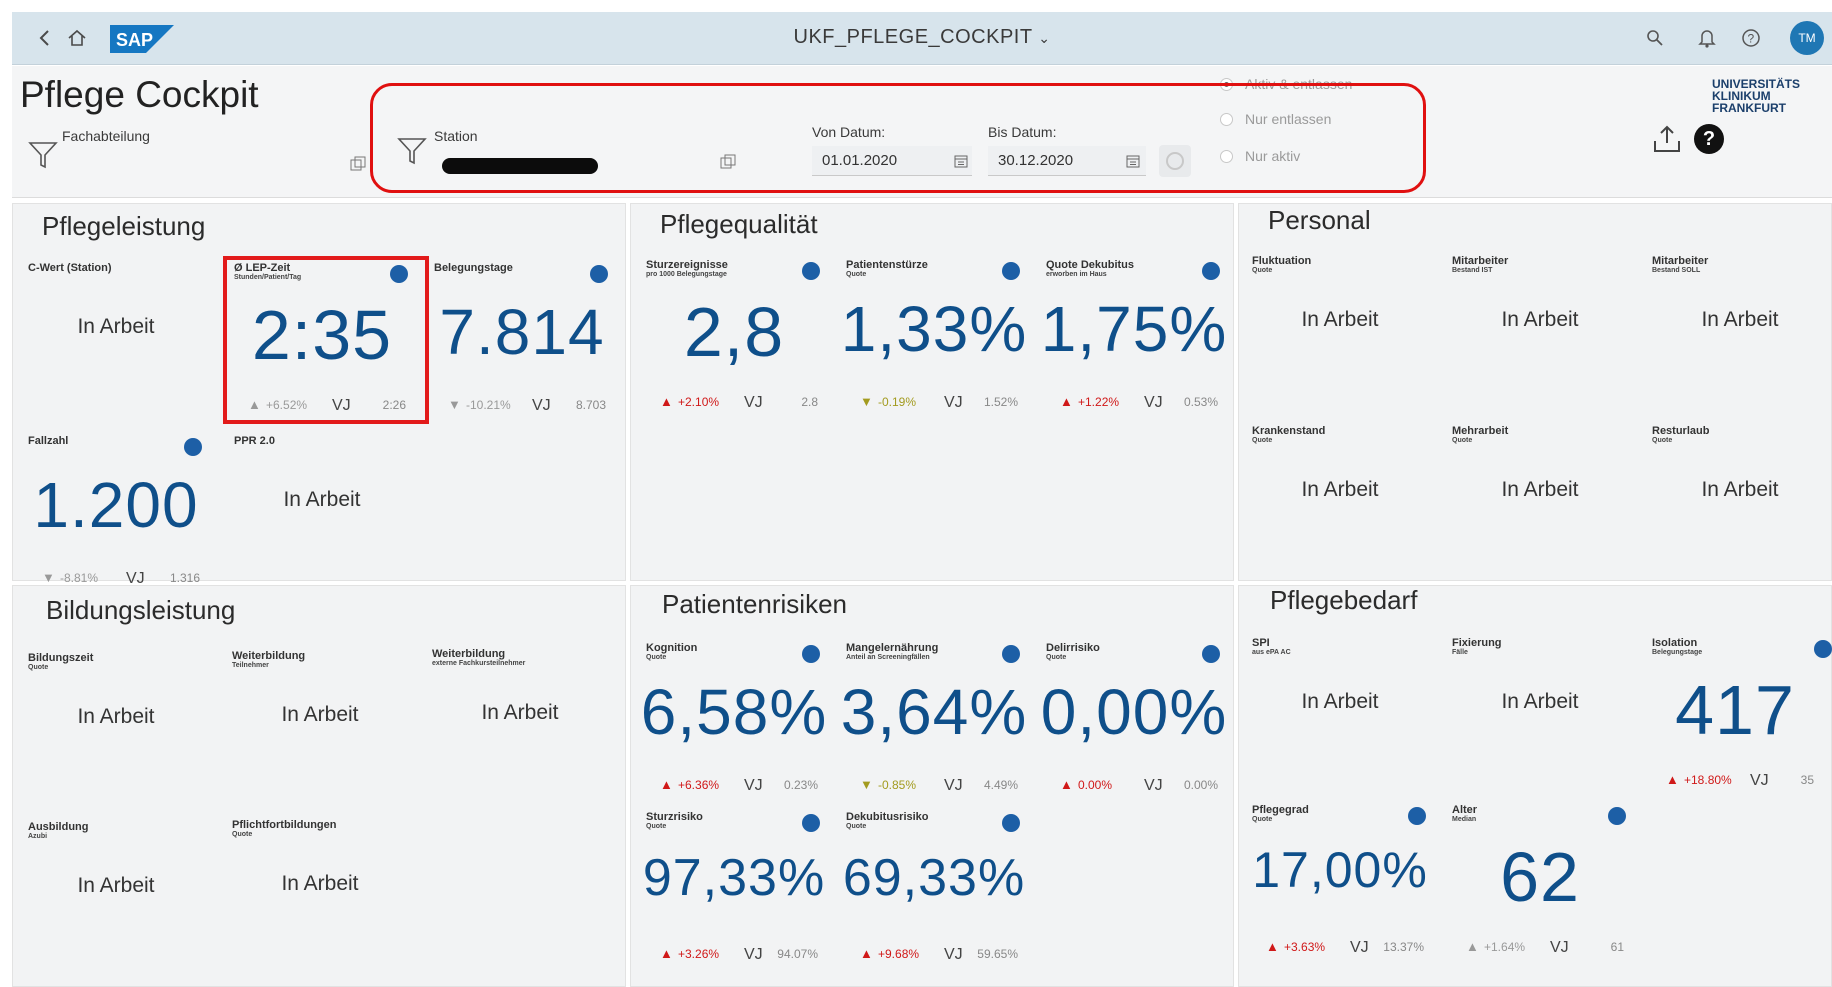 This screenshot has width=1832, height=987. I want to click on tile-mehrarbeit: Mehrarbeit Quote In Arbeit, so click(1540, 503).